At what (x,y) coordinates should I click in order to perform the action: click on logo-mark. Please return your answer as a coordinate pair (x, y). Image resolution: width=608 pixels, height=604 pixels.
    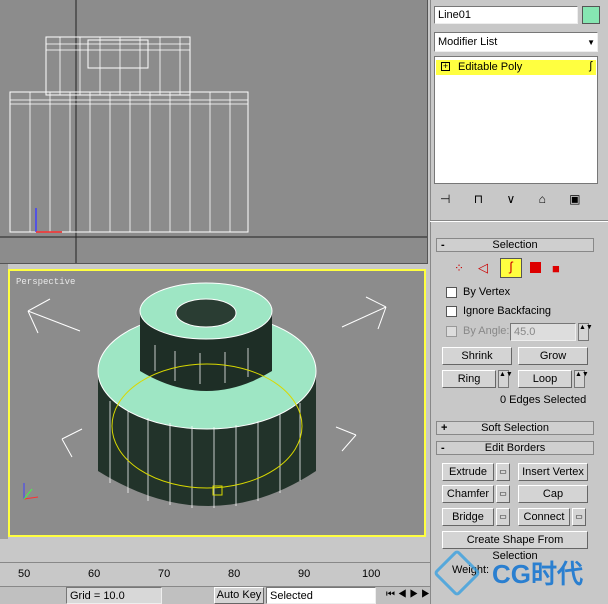
    Looking at the image, I should click on (457, 573).